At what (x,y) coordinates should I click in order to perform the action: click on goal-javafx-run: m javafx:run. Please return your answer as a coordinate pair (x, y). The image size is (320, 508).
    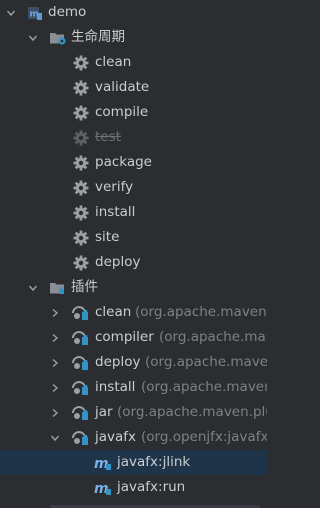
    Looking at the image, I should click on (133, 487).